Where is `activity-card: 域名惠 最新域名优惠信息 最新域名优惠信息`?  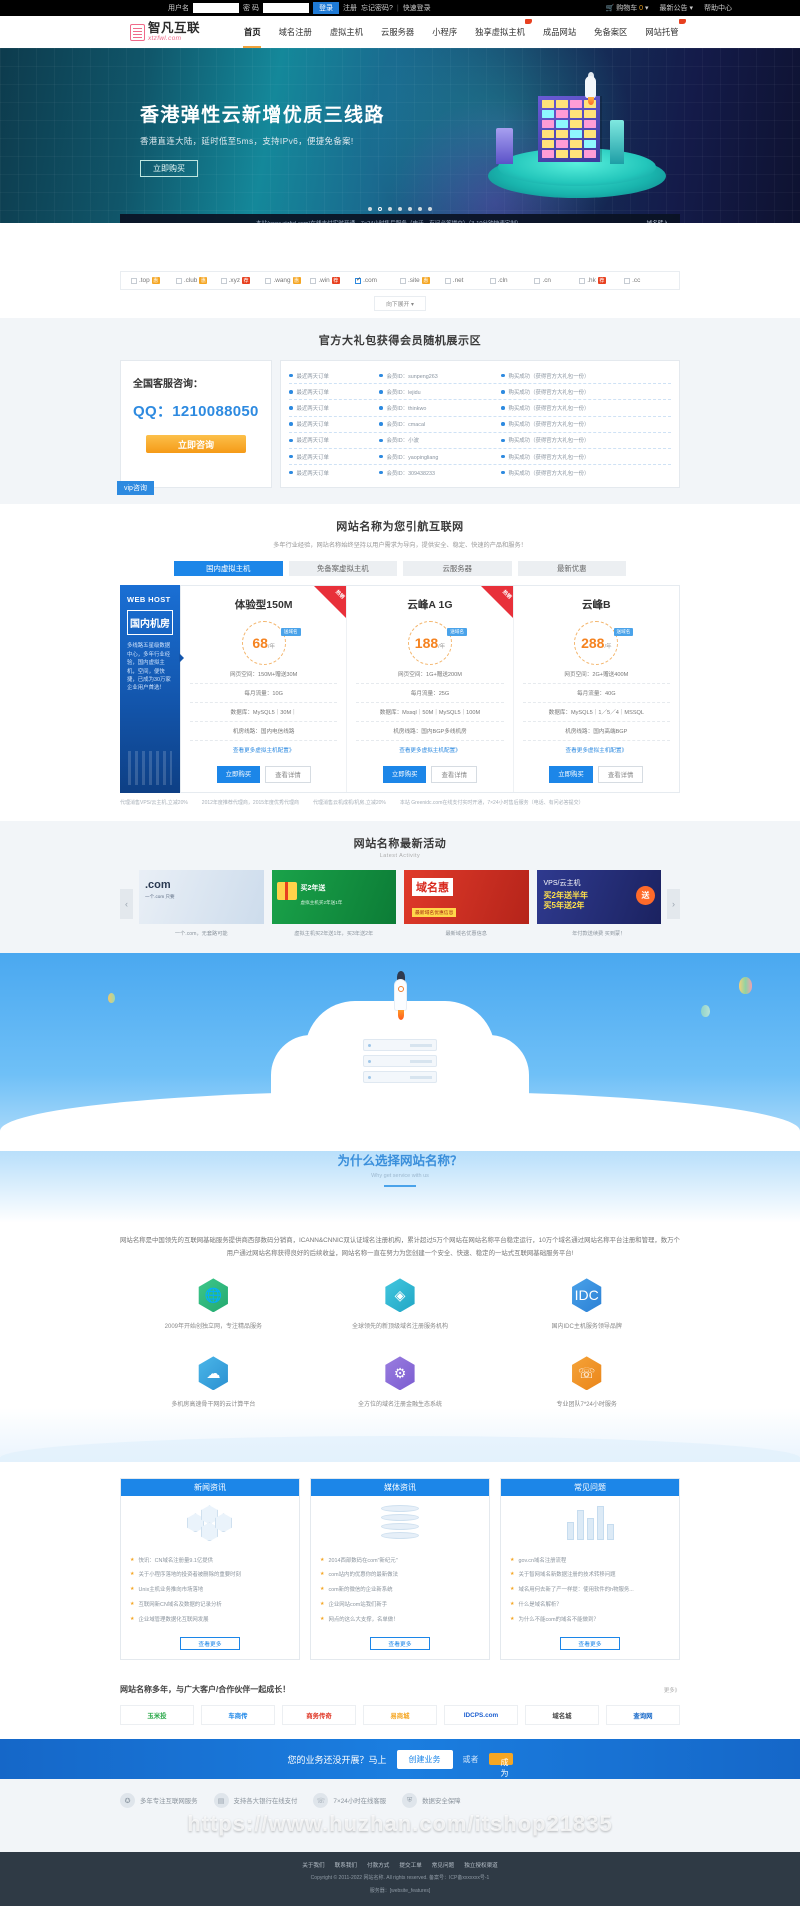
activity-card: 域名惠 最新域名优惠信息 最新域名优惠信息 is located at coordinates (466, 903).